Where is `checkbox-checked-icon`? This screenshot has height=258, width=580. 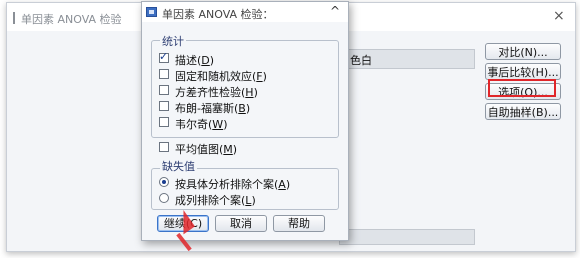
checkbox-checked-icon is located at coordinates (164, 56).